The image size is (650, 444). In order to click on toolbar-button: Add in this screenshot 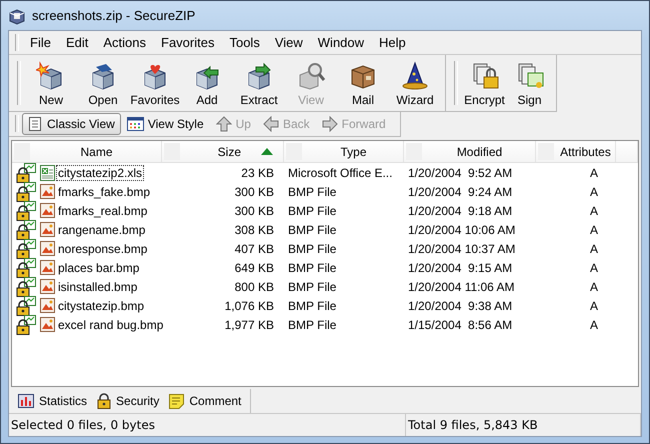, I will do `click(207, 83)`.